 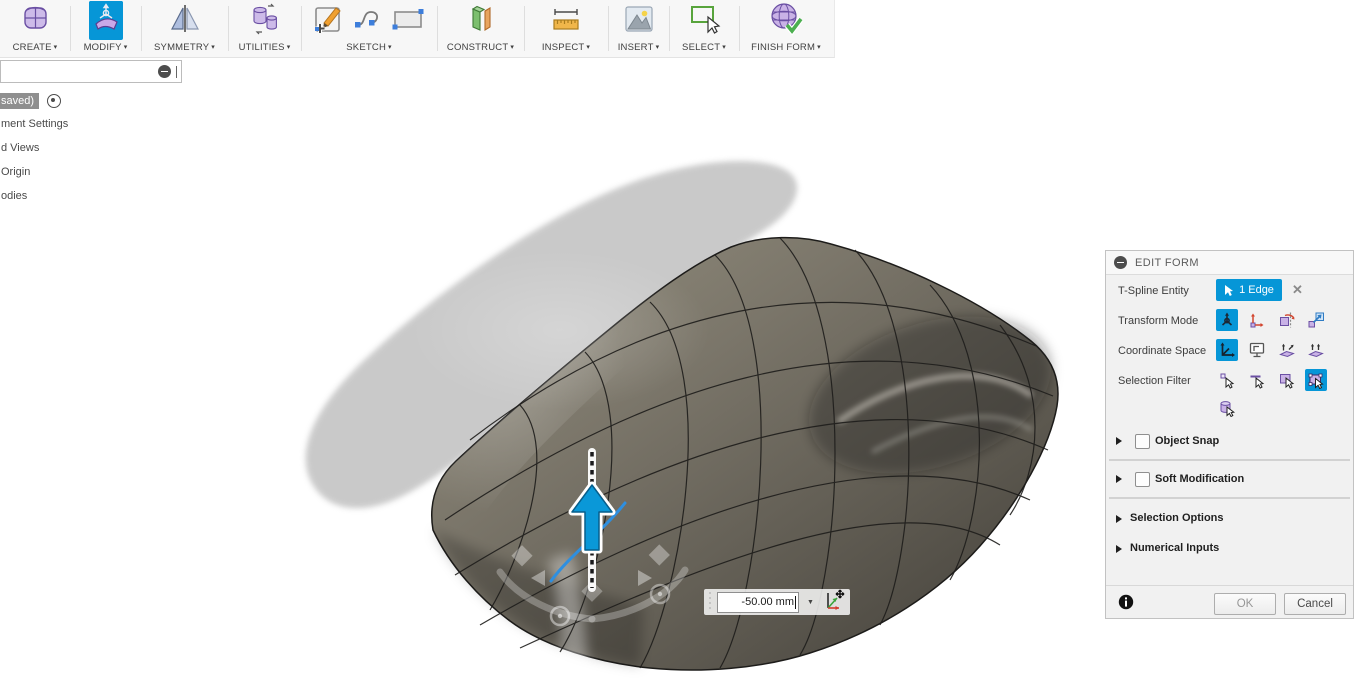 I want to click on inspect-menu-label: INSPECT ▾, so click(x=566, y=47).